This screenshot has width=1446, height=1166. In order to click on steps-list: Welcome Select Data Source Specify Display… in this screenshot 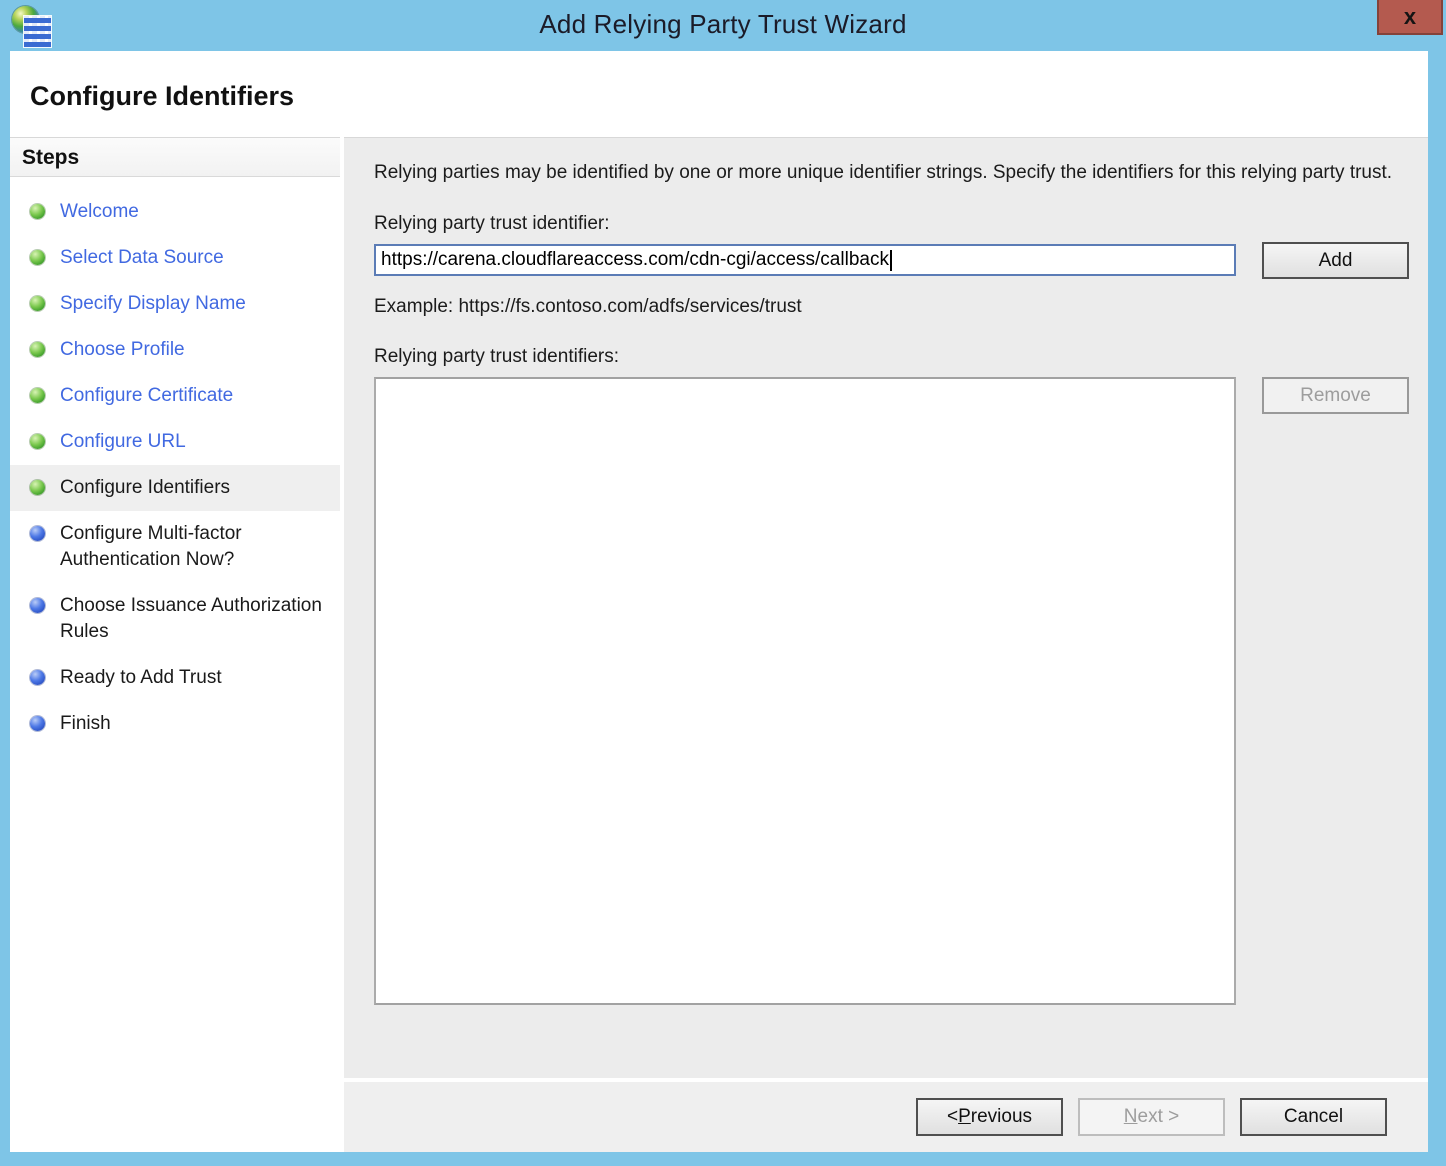, I will do `click(175, 468)`.